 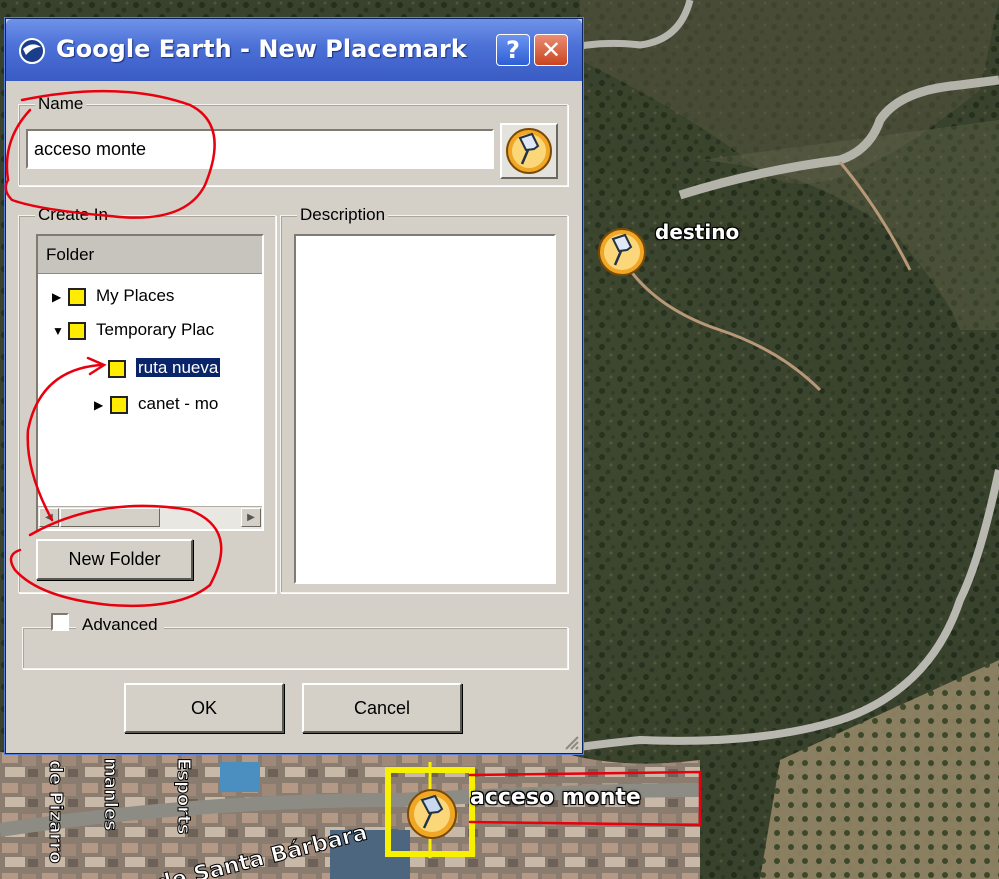 I want to click on resize-grip-icon, so click(x=571, y=742).